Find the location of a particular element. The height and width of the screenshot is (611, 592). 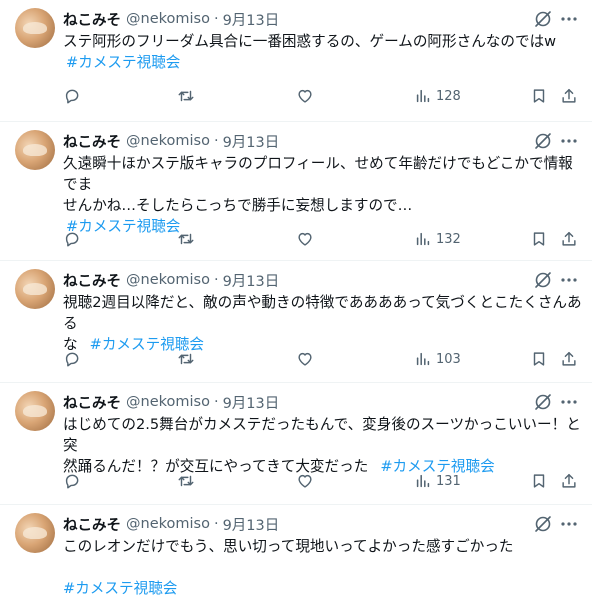

reply-icon is located at coordinates (72, 96).